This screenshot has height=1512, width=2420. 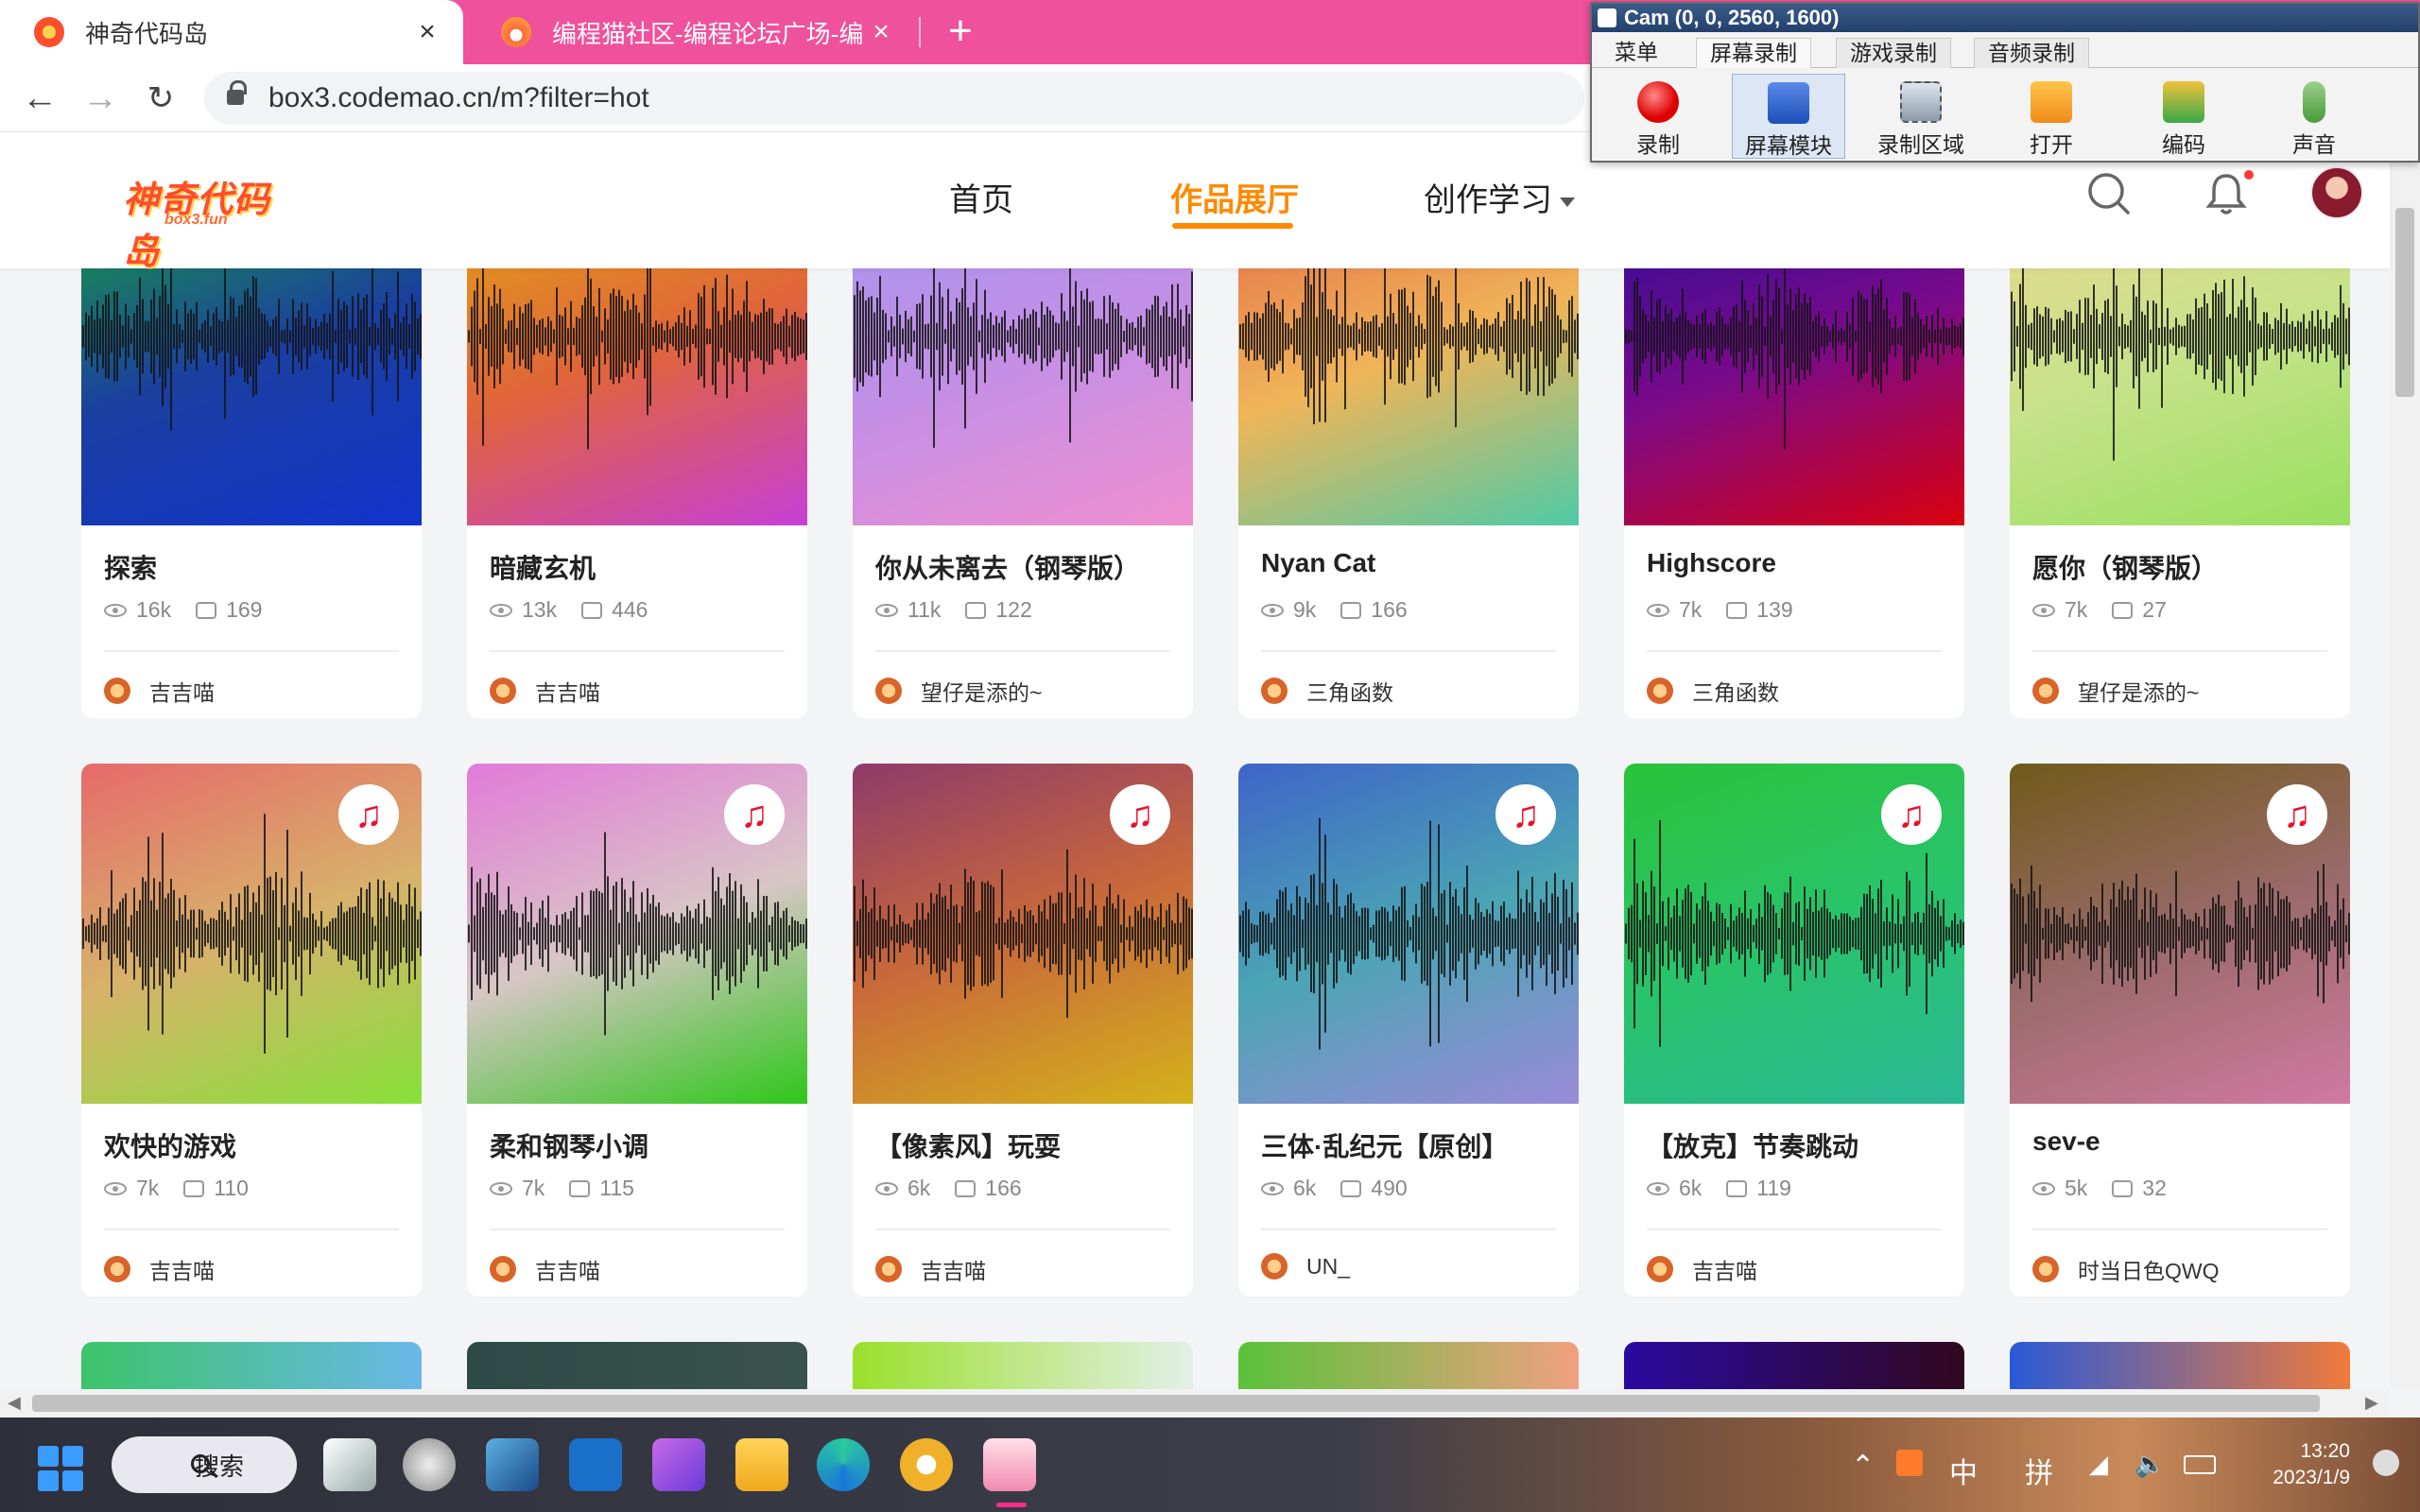 I want to click on work-card: 探索 16k 169 吉吉喵, so click(x=251, y=493).